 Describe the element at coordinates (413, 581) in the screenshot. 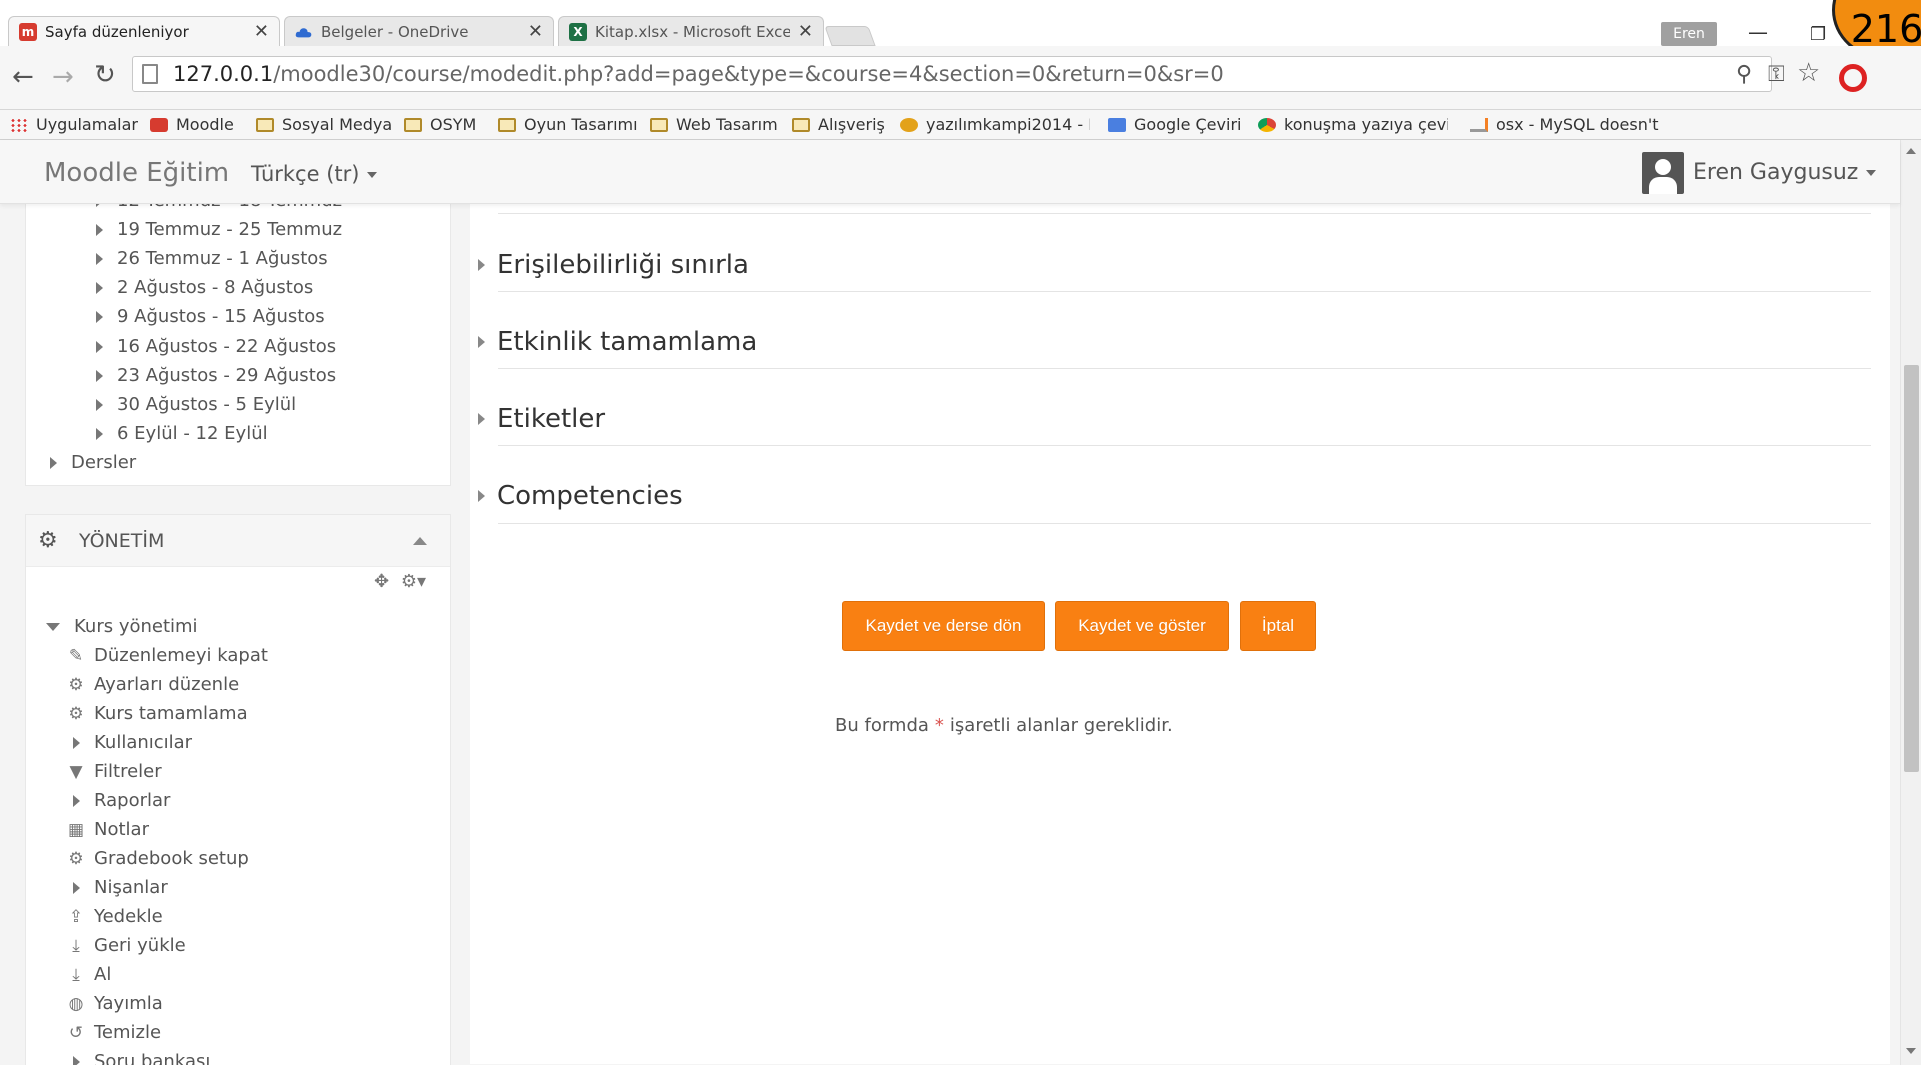

I see `block-settings-icon: ⚙▾` at that location.